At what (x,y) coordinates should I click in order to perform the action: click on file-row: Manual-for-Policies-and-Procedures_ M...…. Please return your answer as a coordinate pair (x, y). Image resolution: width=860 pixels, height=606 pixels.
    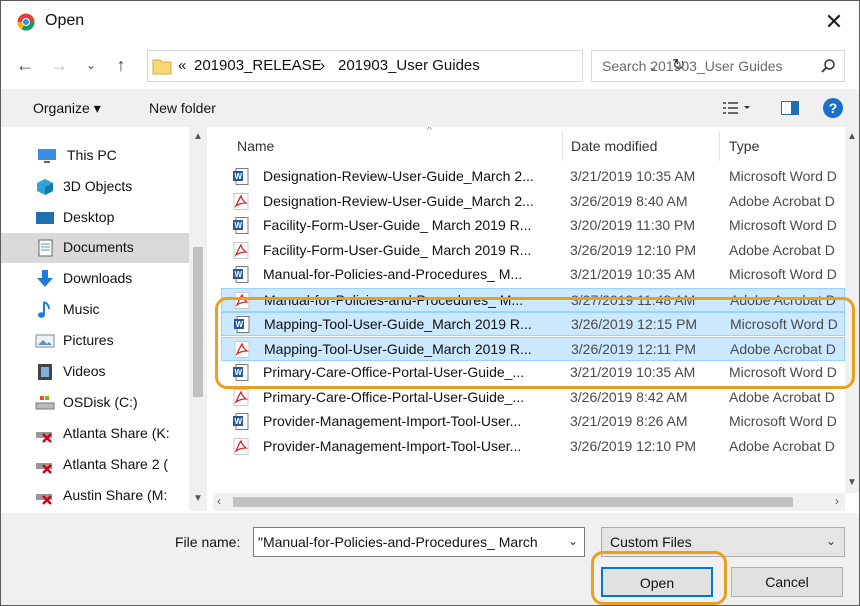
    Looking at the image, I should click on (533, 299).